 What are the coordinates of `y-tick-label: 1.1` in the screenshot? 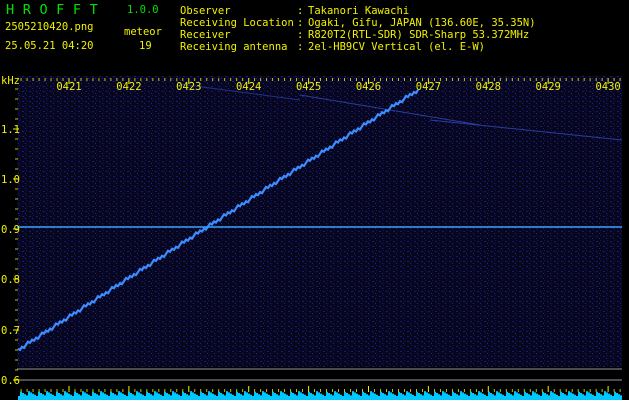 It's located at (10, 130).